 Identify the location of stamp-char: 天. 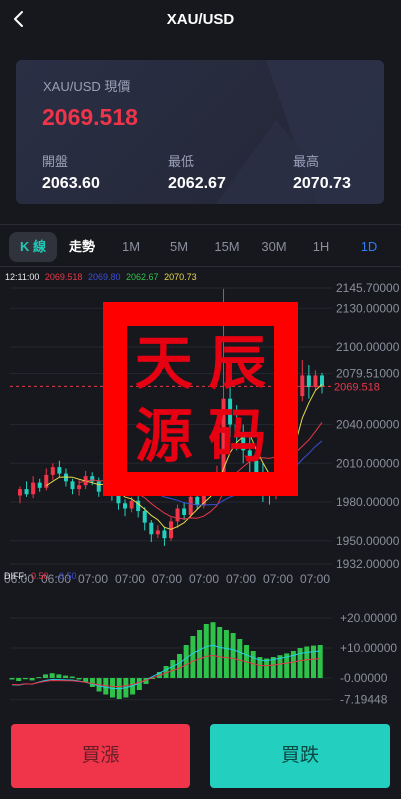
(163, 362).